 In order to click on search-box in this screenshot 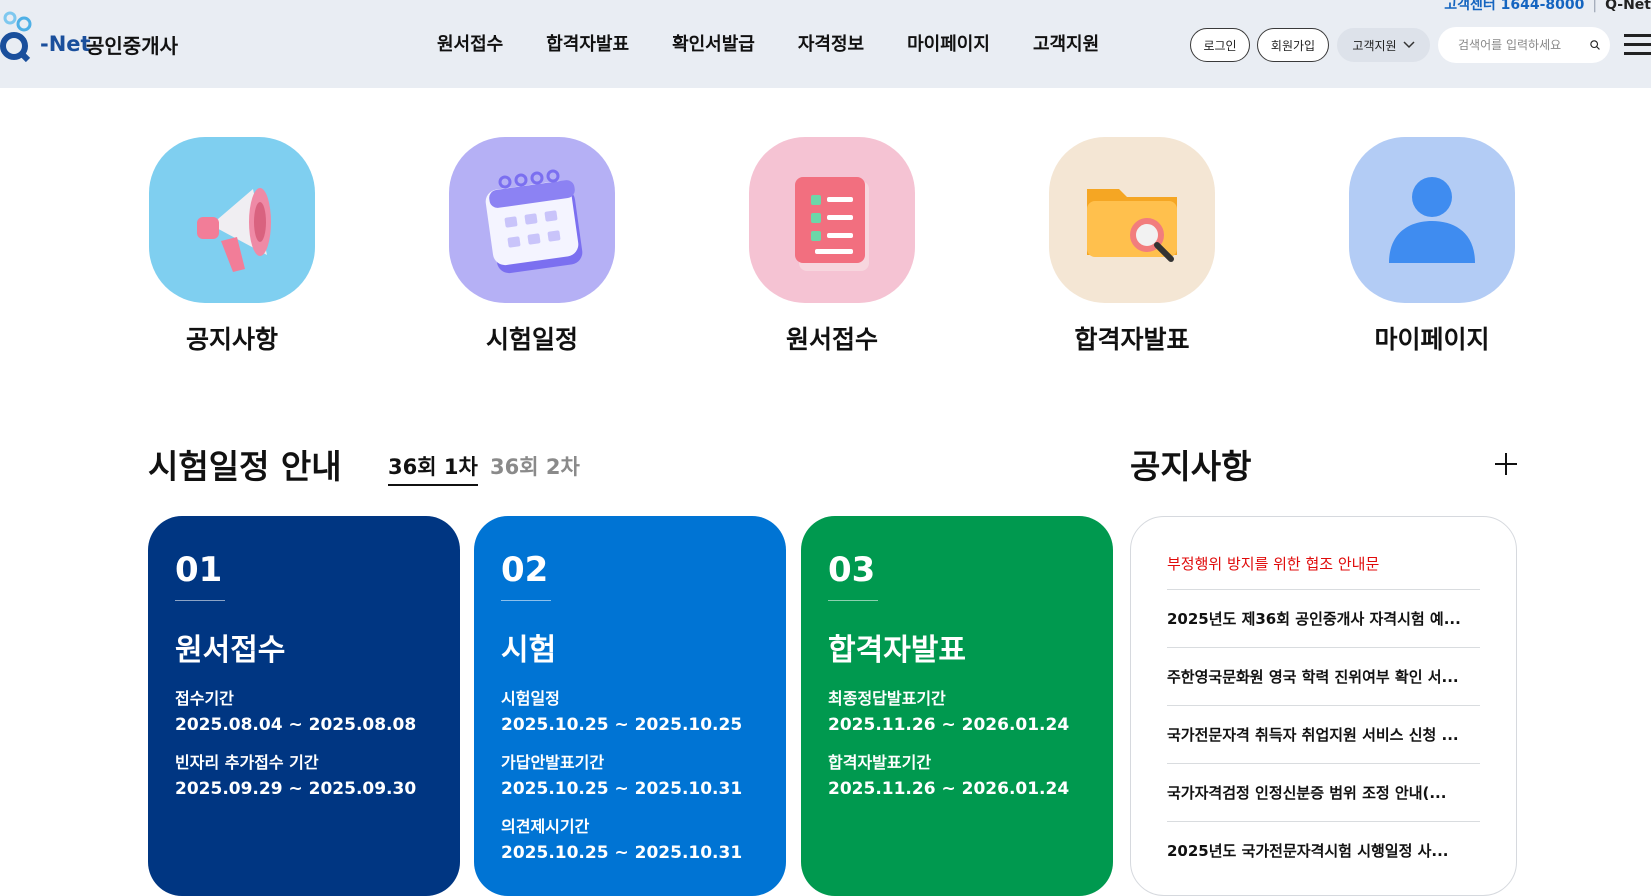, I will do `click(1524, 45)`.